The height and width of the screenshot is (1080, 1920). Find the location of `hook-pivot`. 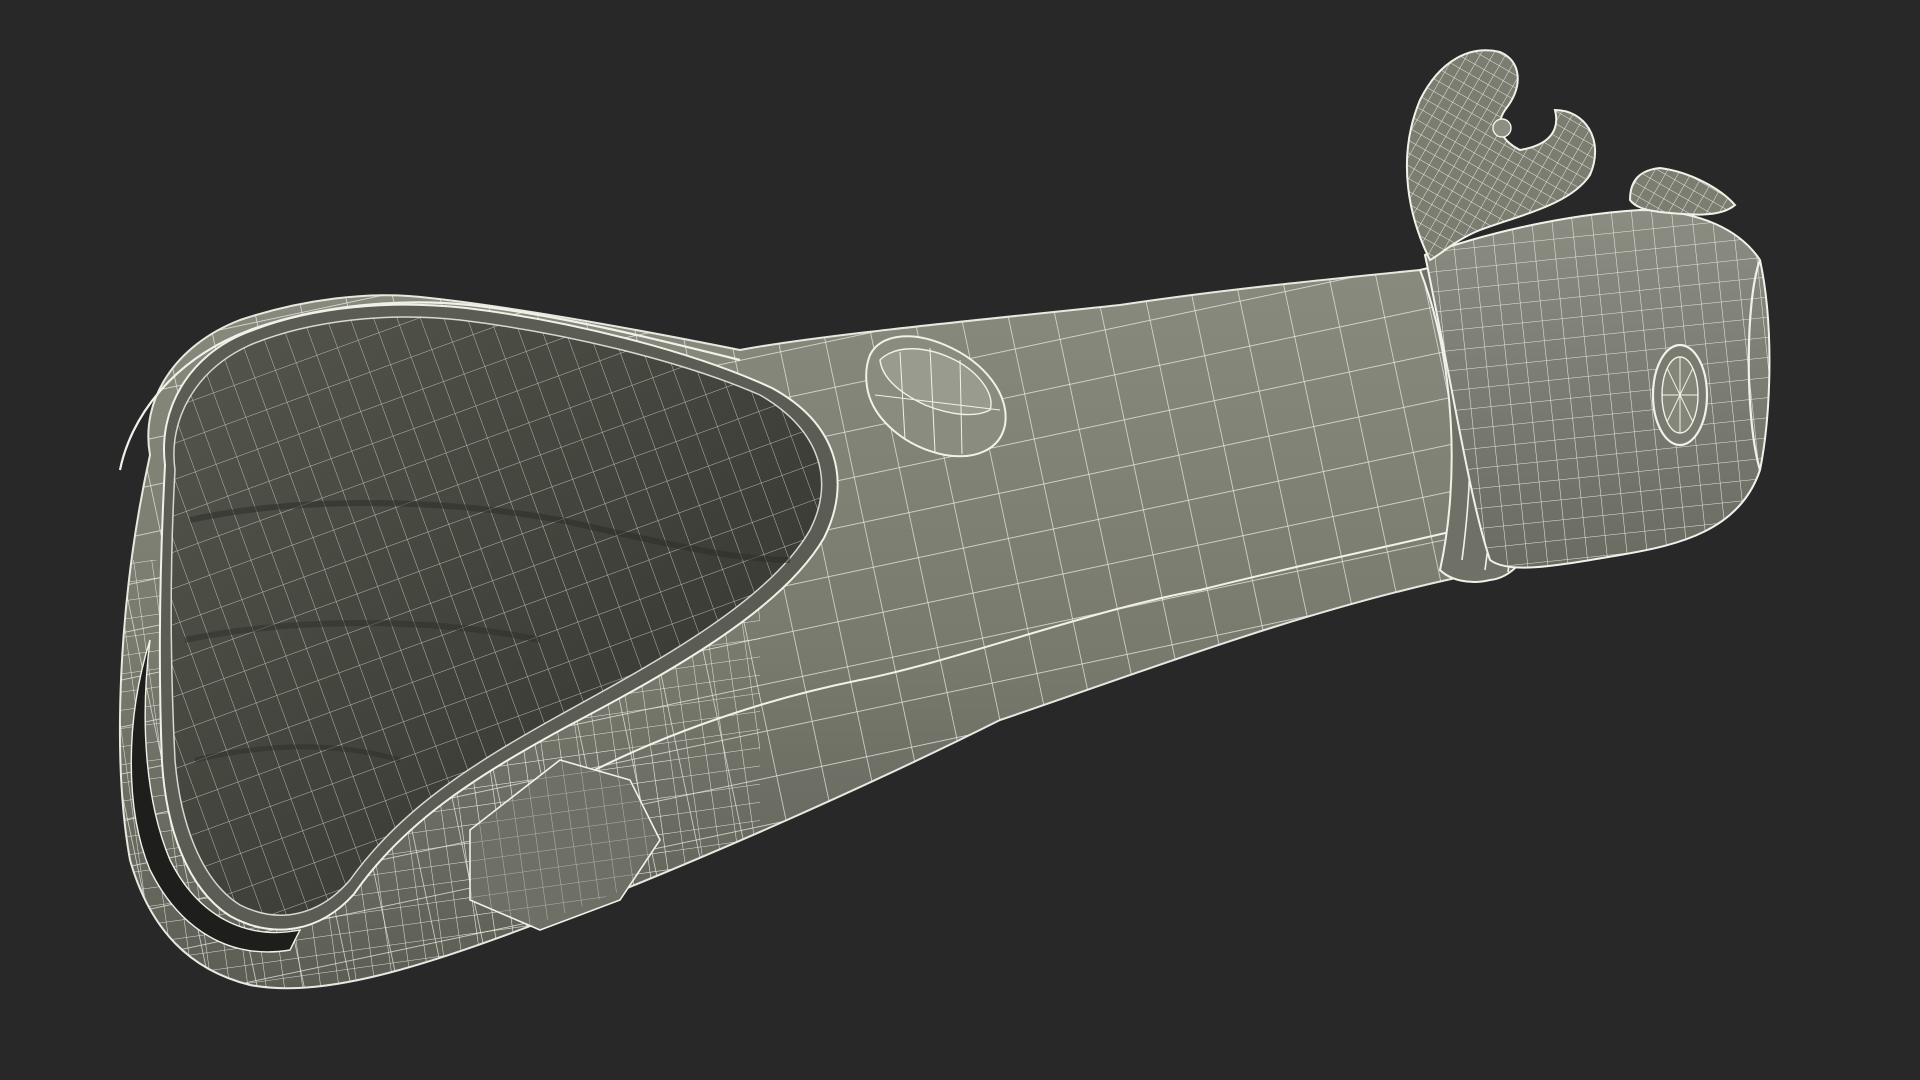

hook-pivot is located at coordinates (1502, 128).